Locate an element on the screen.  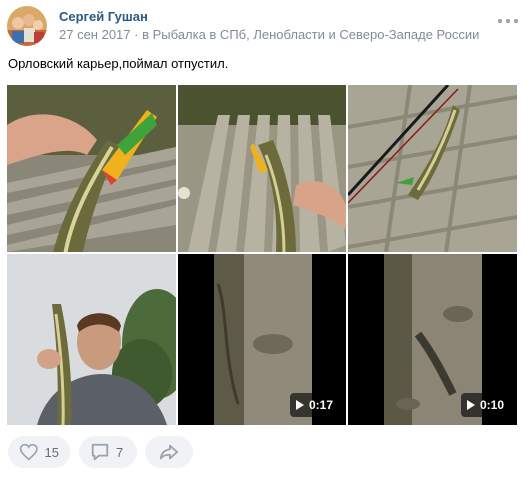
photo-3-image is located at coordinates (432, 168).